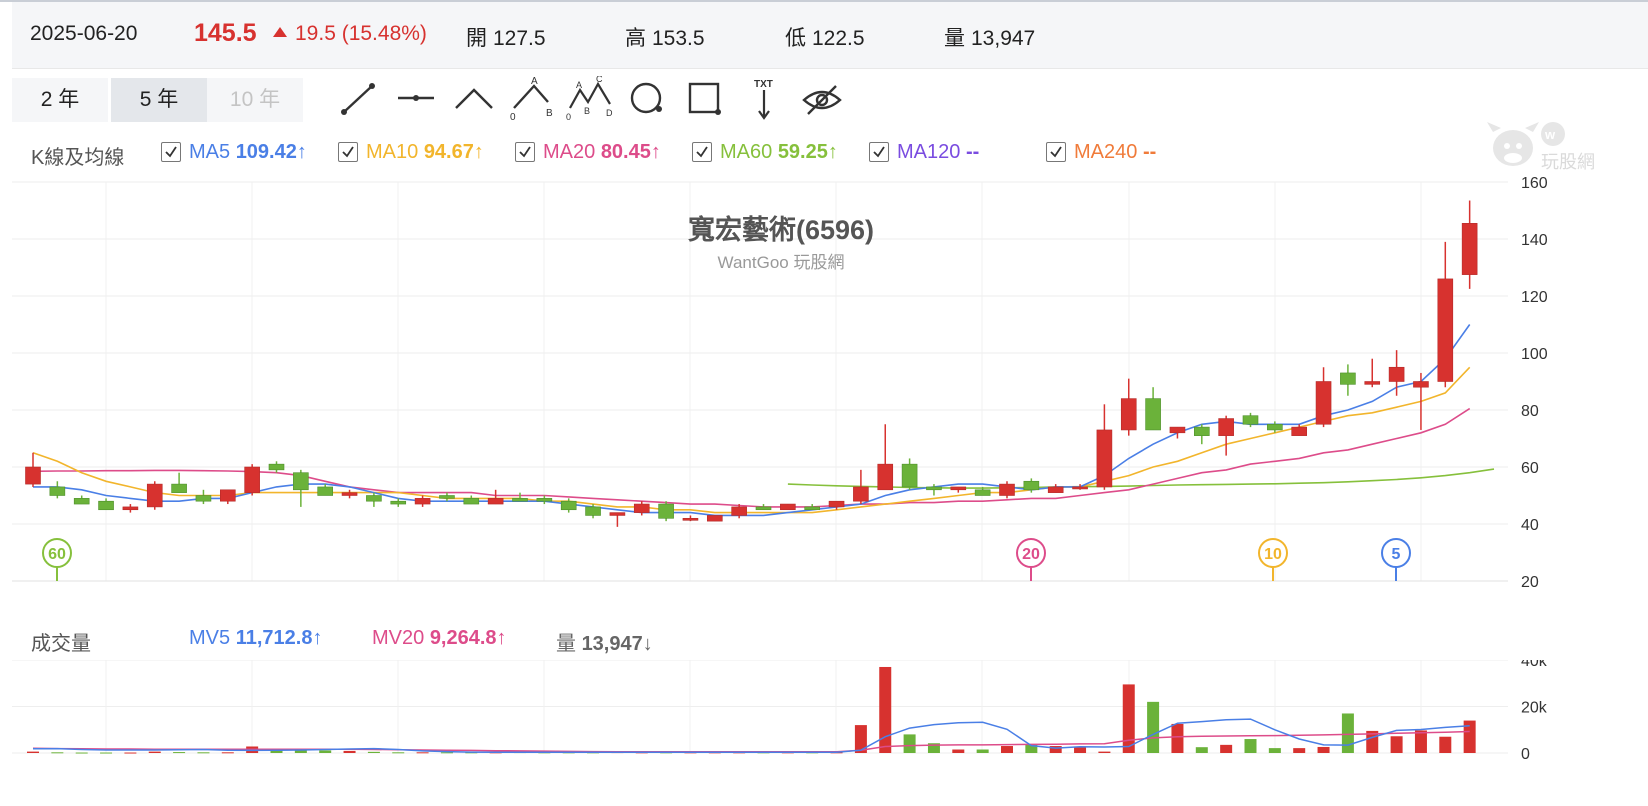  I want to click on ma60-legend: MA60 59.25↑, so click(779, 152).